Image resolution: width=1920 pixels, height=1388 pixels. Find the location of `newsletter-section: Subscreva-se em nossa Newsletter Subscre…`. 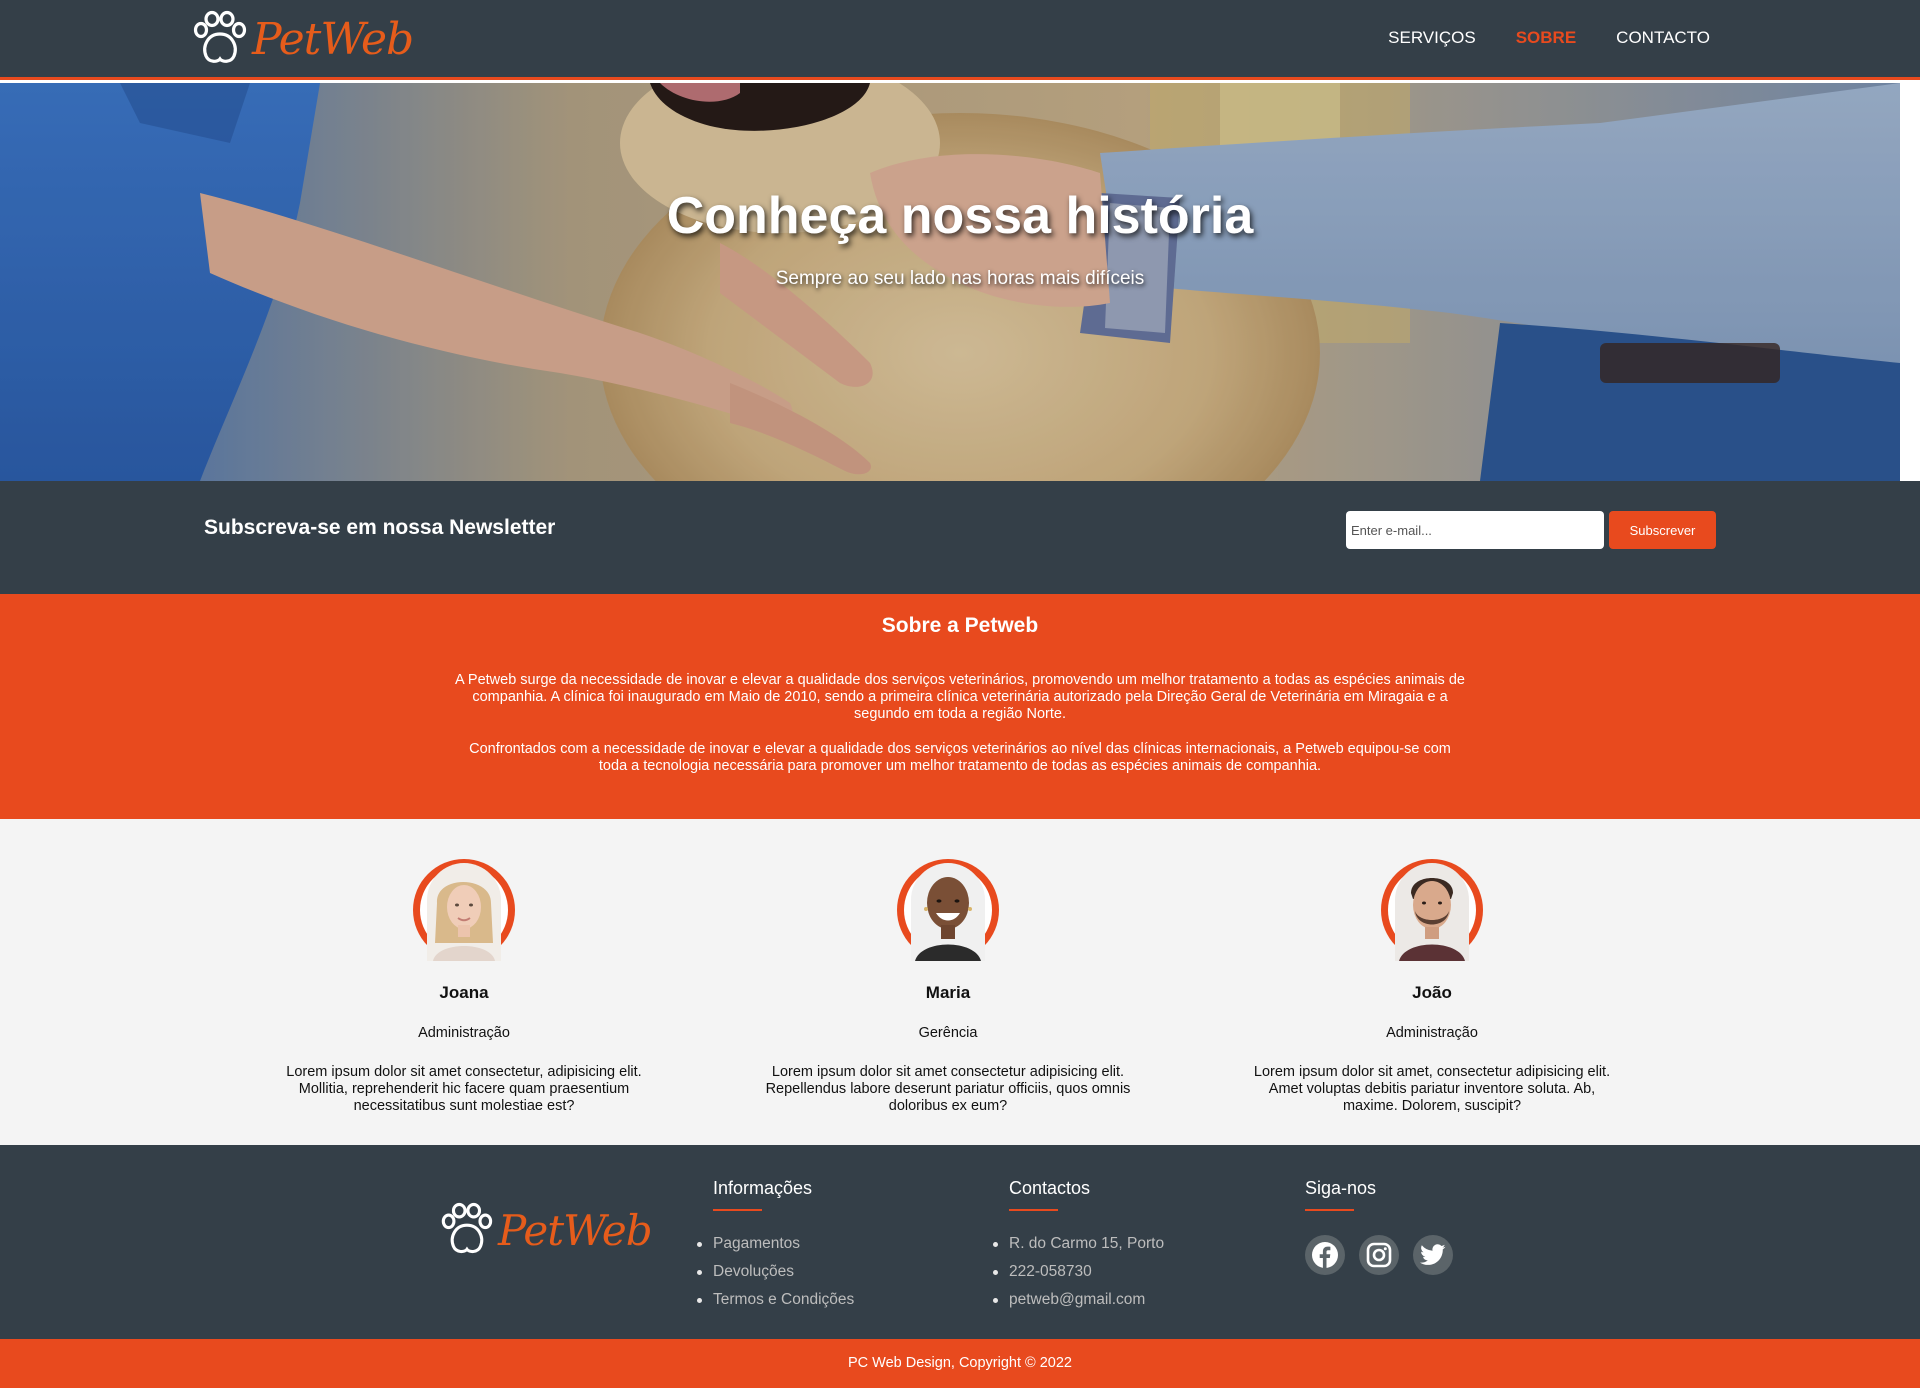

newsletter-section: Subscreva-se em nossa Newsletter Subscre… is located at coordinates (960, 537).